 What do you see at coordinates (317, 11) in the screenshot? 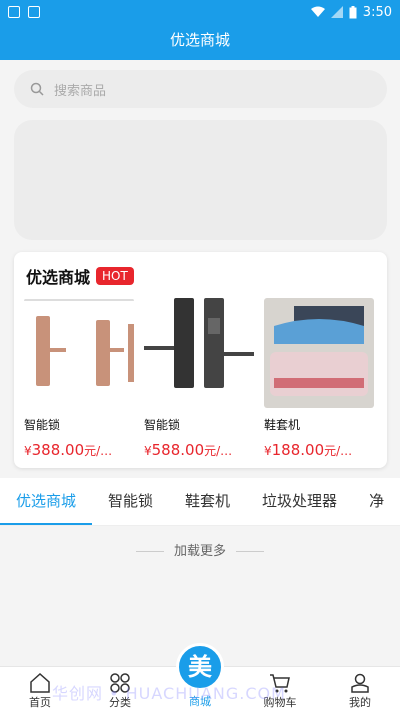
I see `wifi-icon` at bounding box center [317, 11].